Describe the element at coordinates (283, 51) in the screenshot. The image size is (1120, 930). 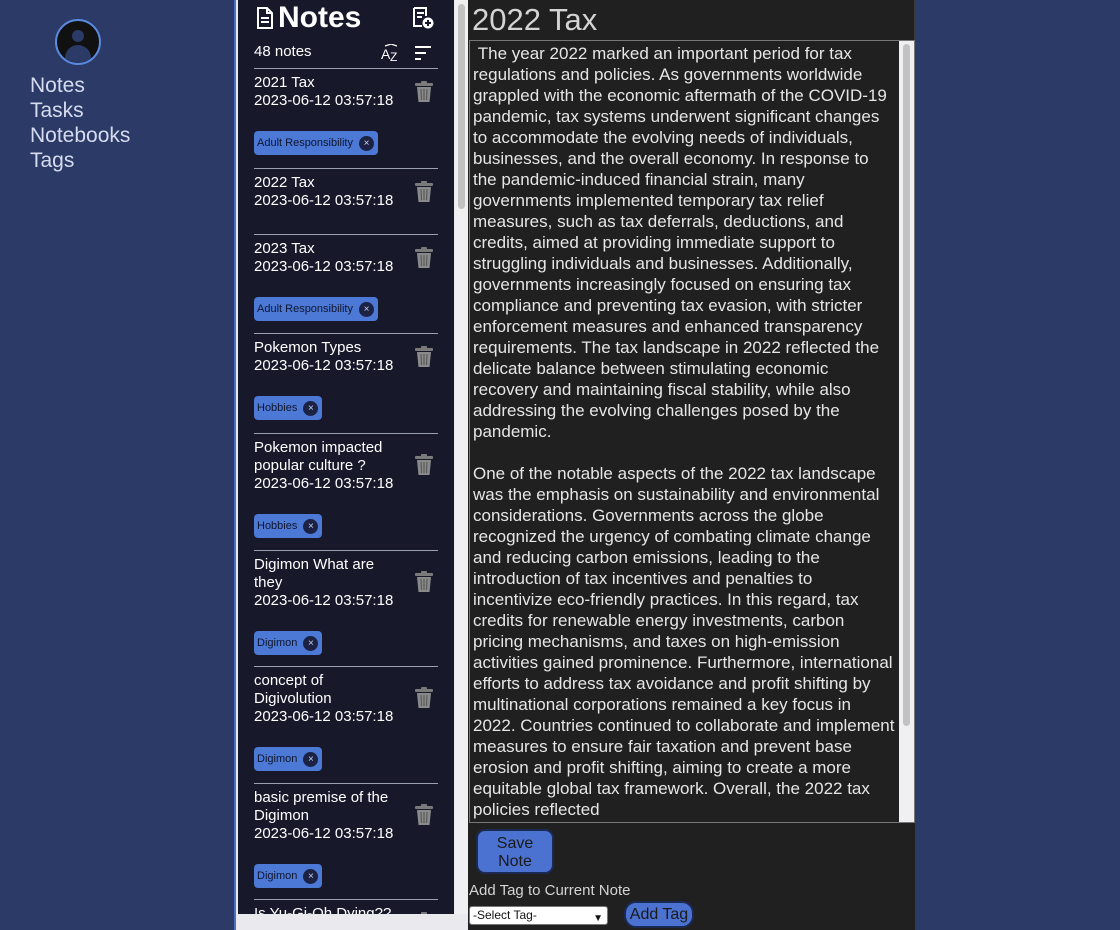
I see `notes-count: 48 notes` at that location.